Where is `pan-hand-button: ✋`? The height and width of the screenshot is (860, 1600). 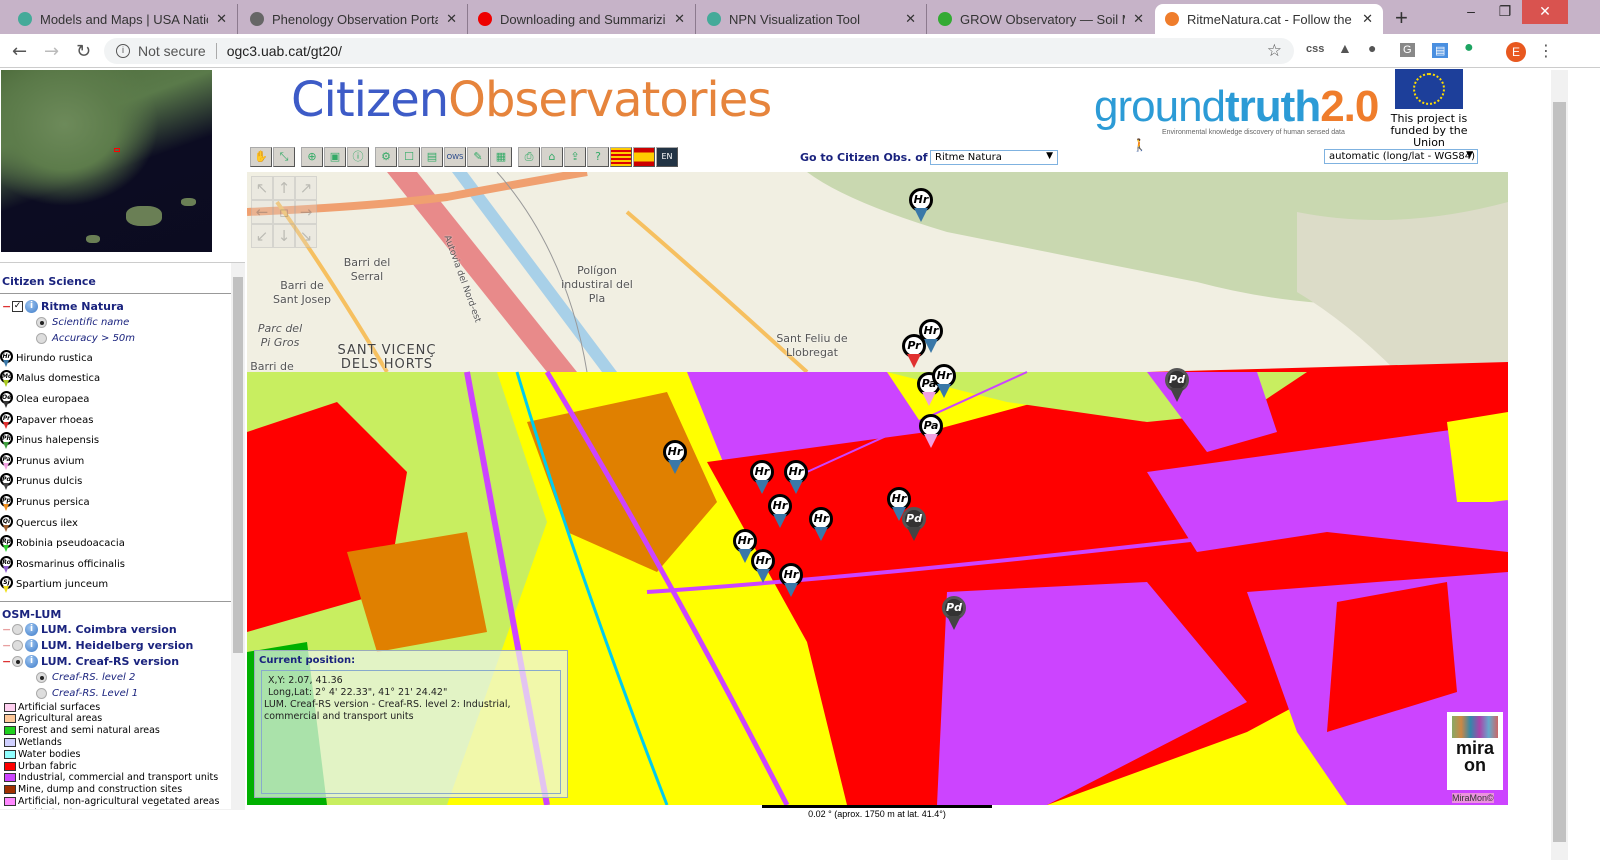 pan-hand-button: ✋ is located at coordinates (261, 157).